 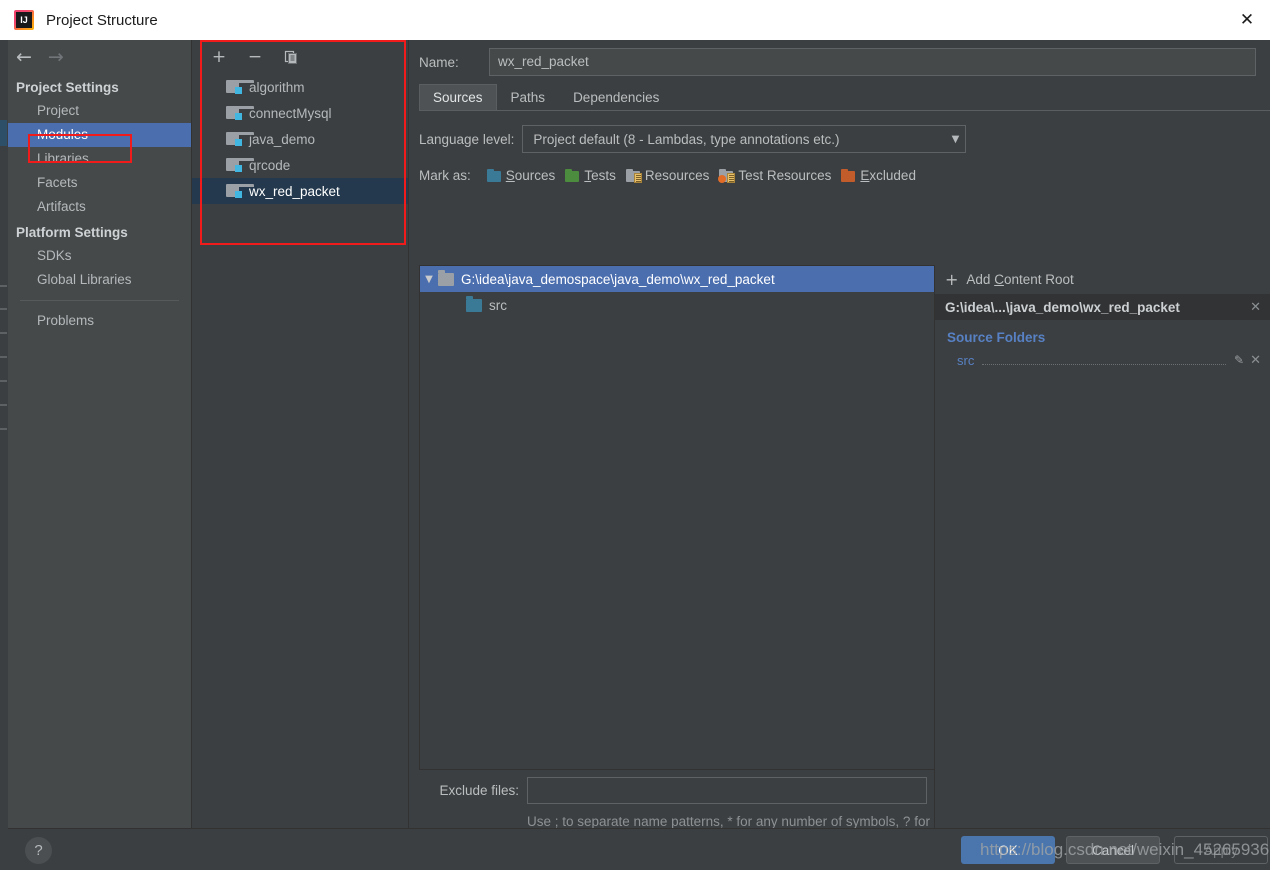 I want to click on module-label: java_demo, so click(x=282, y=139).